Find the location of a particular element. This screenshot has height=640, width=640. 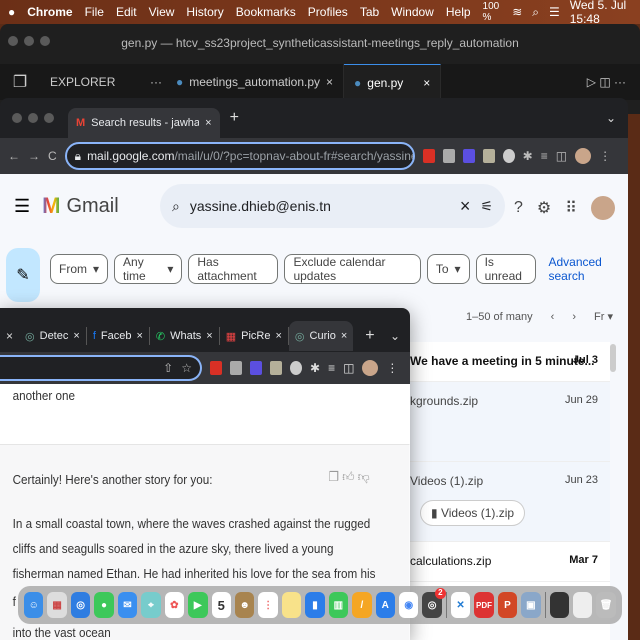

tab: ◎ Detec × is located at coordinates (53, 336).